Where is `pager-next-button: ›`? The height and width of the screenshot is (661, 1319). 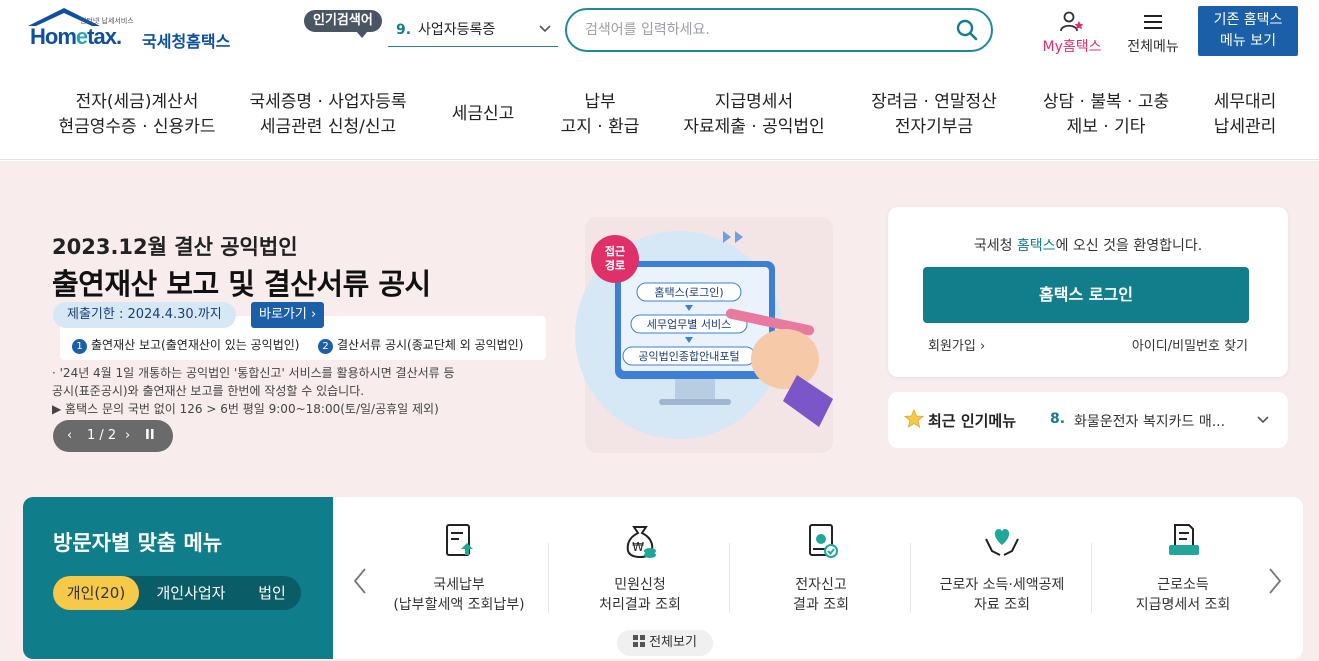
pager-next-button: › is located at coordinates (127, 436).